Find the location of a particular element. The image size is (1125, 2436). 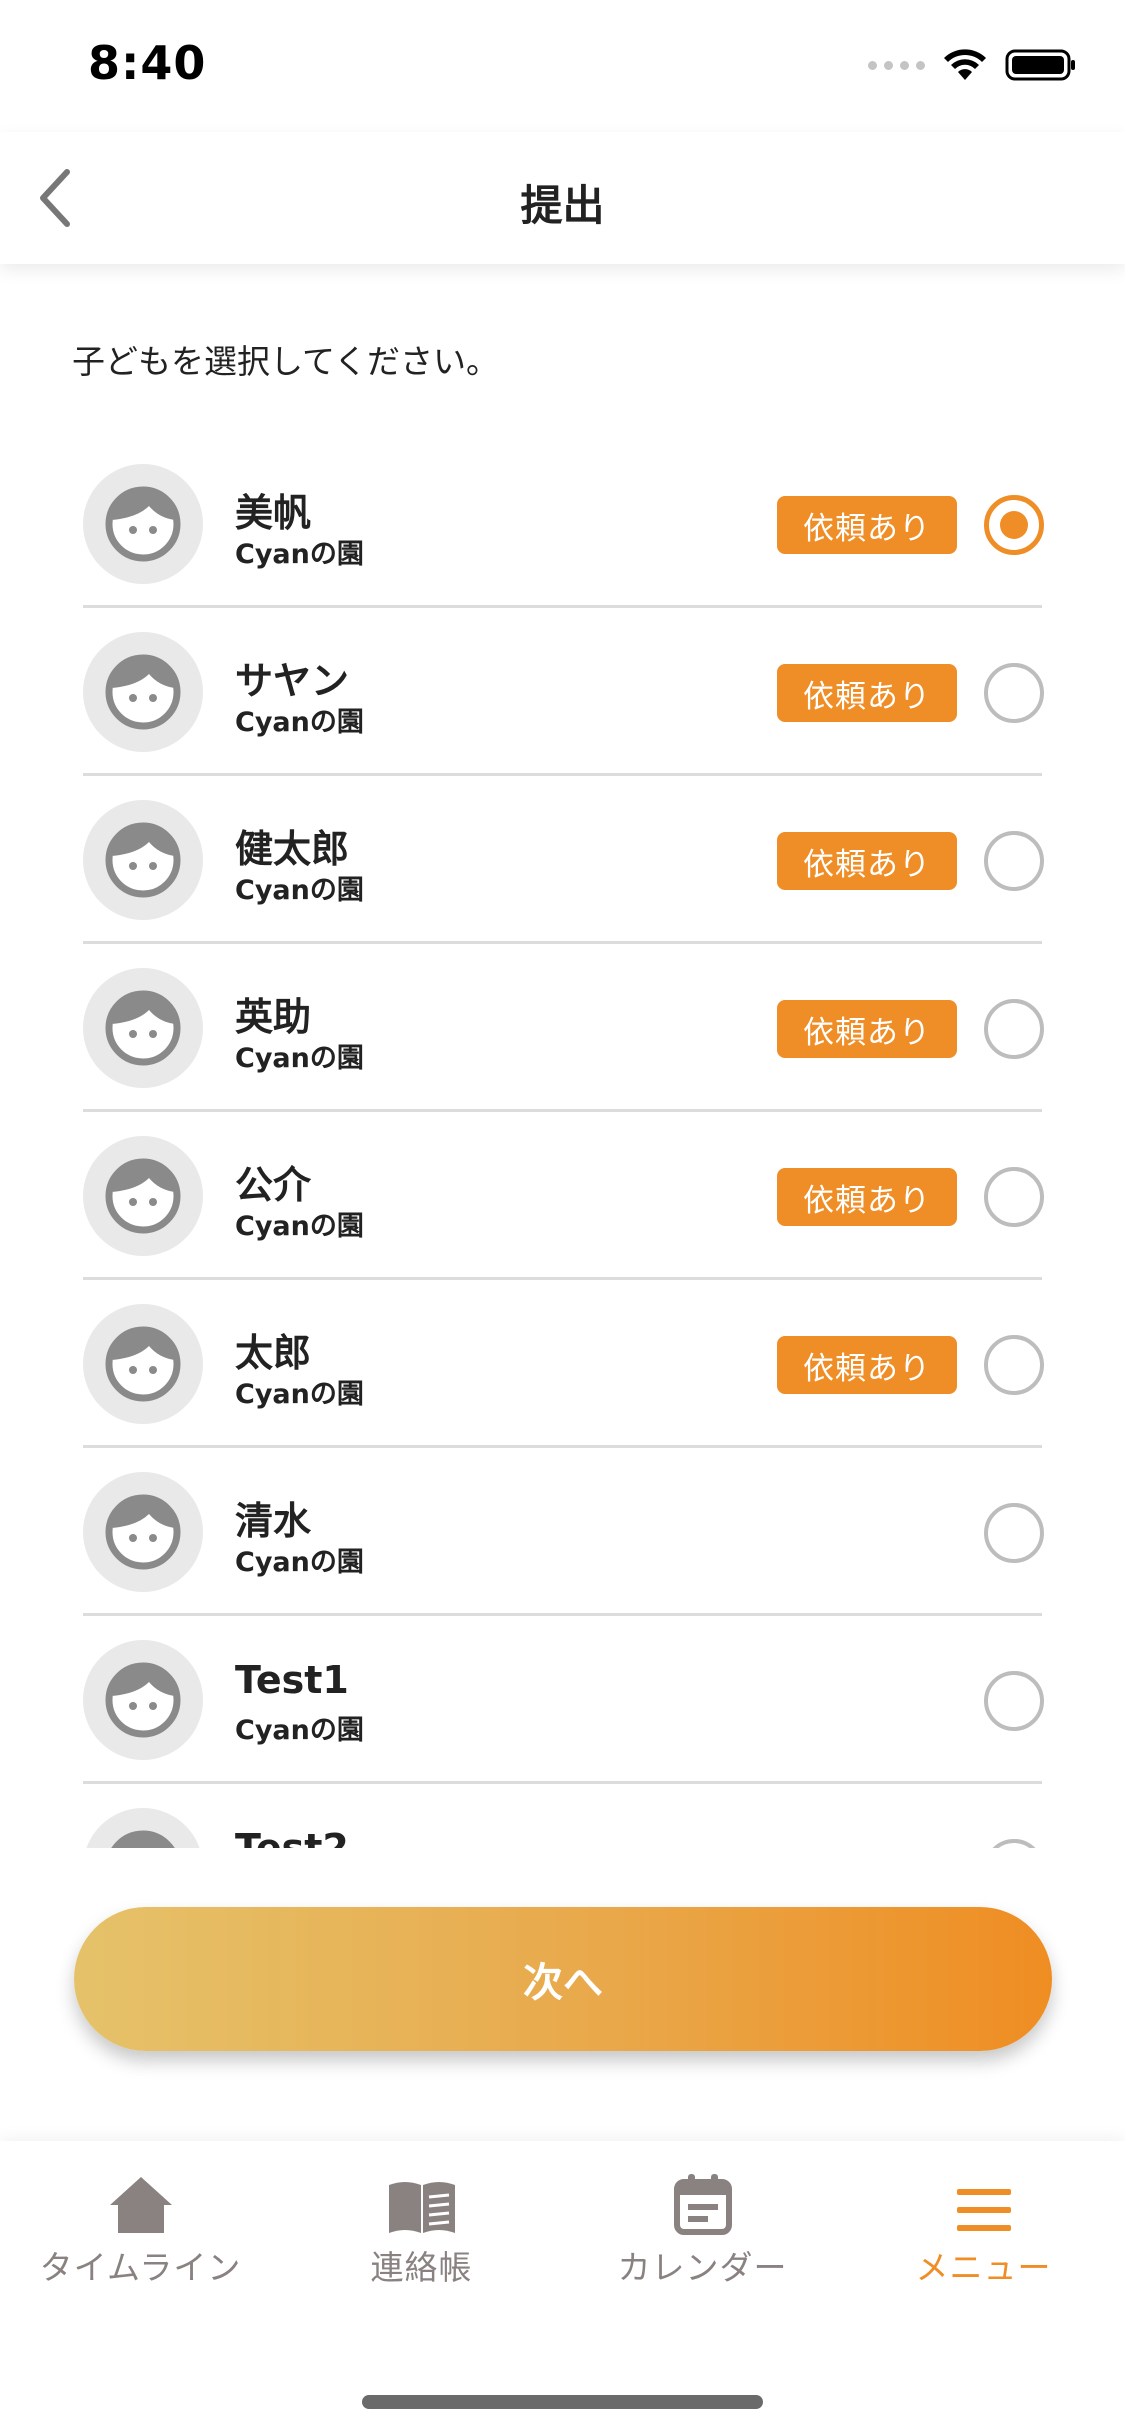

child-row: サヤン Cyanの園 依頼あり is located at coordinates (563, 692).